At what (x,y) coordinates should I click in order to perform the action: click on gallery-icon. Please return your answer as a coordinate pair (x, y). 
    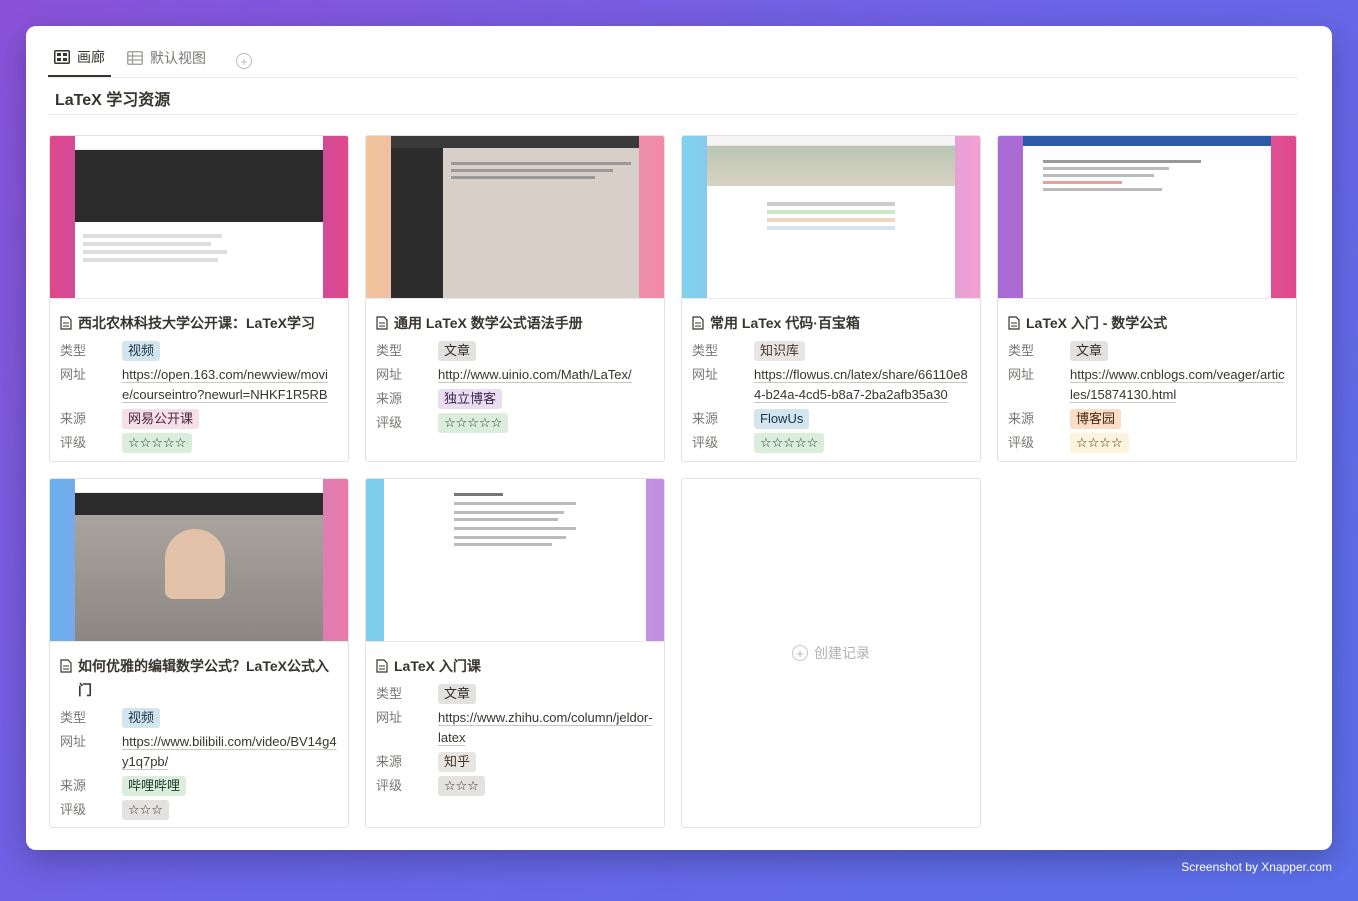
    Looking at the image, I should click on (62, 57).